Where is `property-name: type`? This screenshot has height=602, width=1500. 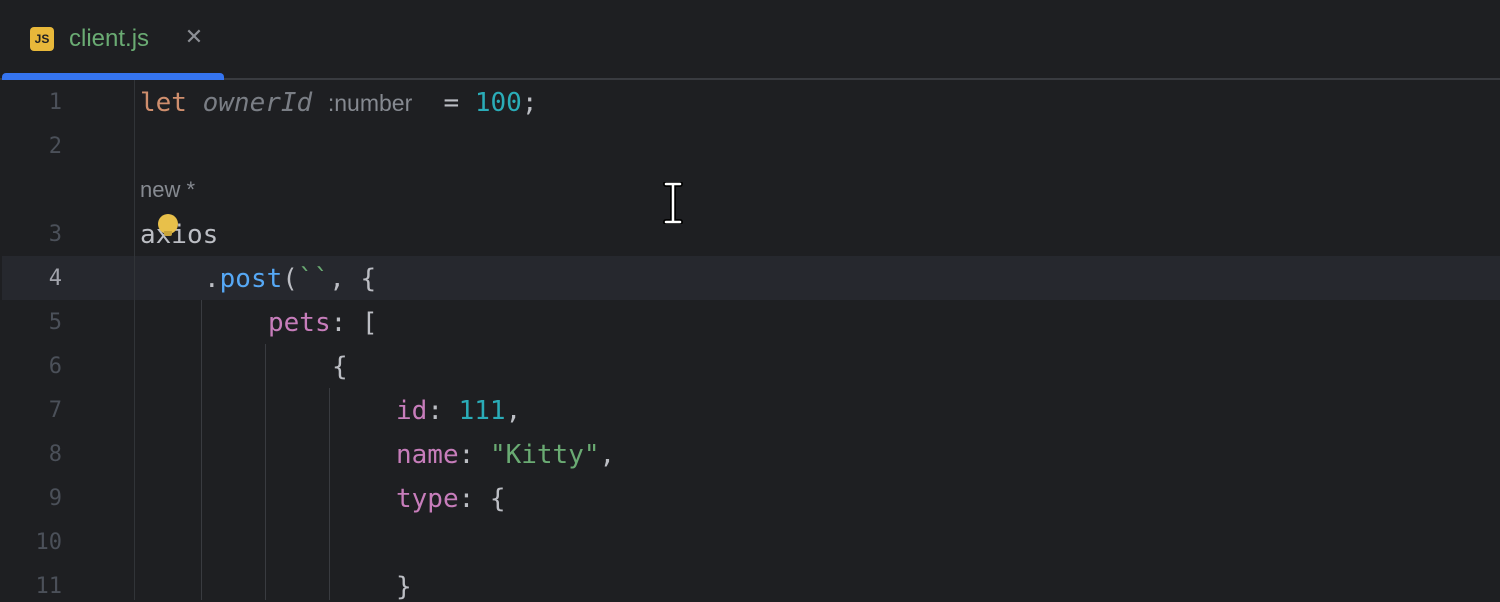 property-name: type is located at coordinates (427, 499).